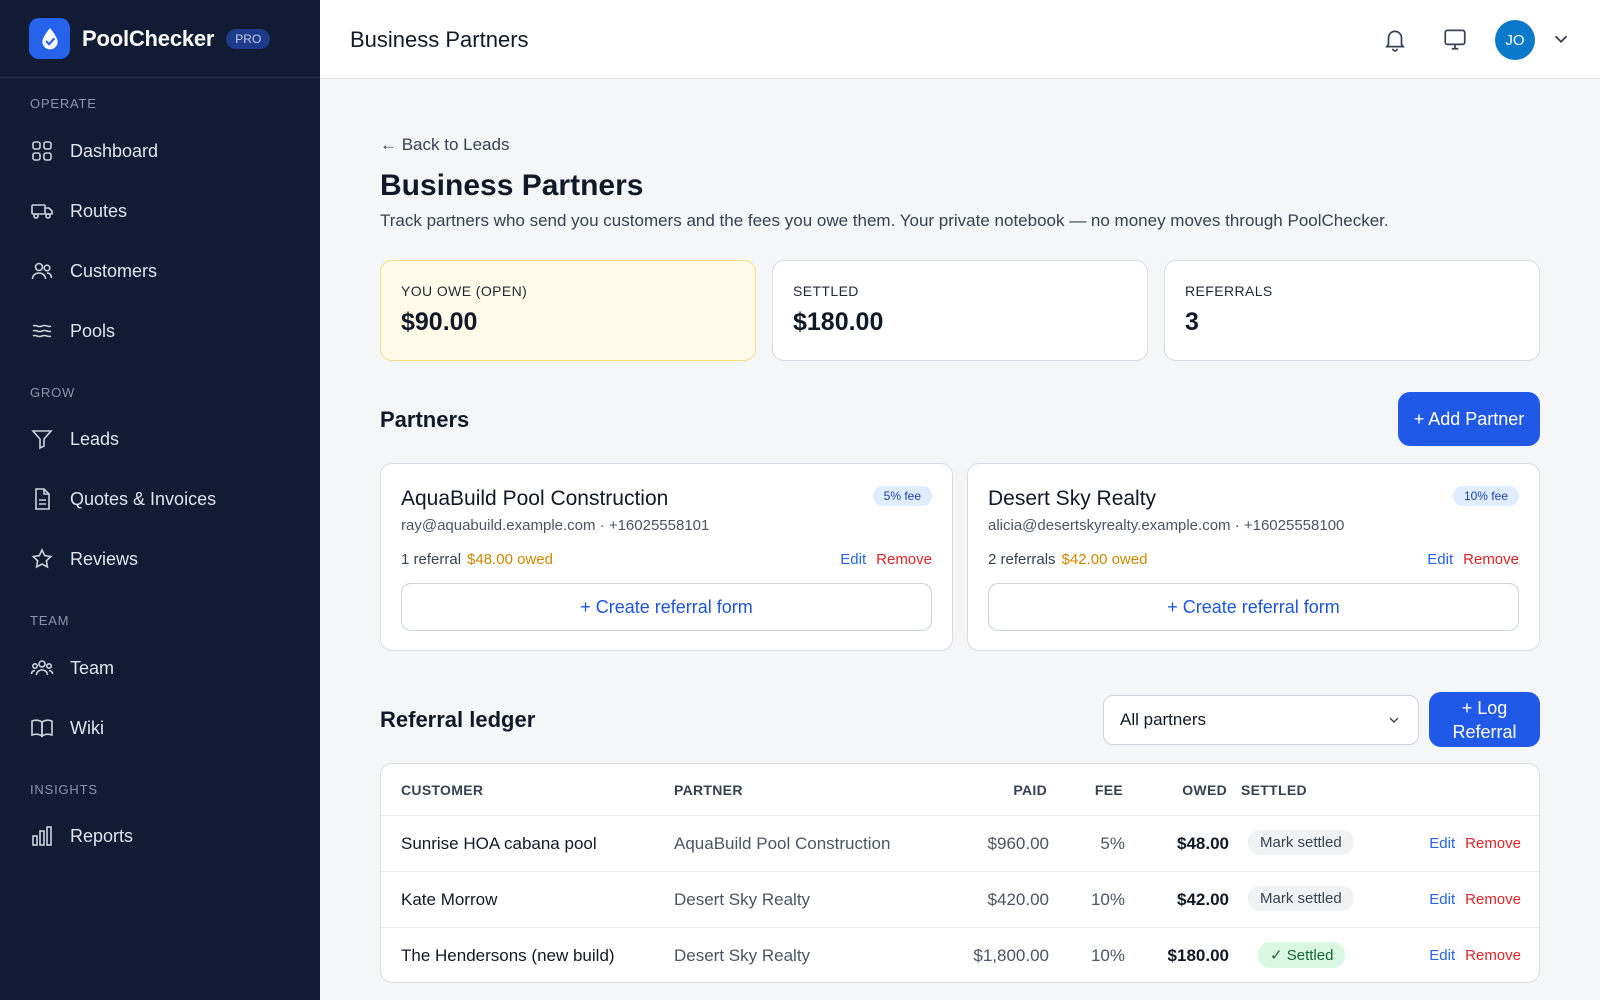 This screenshot has width=1600, height=1000. What do you see at coordinates (1204, 790) in the screenshot?
I see `column-header-owed: OWED` at bounding box center [1204, 790].